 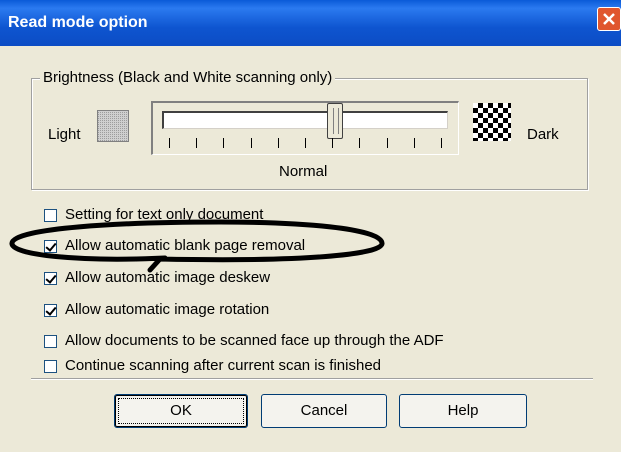 I want to click on ok-button: OK, so click(x=181, y=411).